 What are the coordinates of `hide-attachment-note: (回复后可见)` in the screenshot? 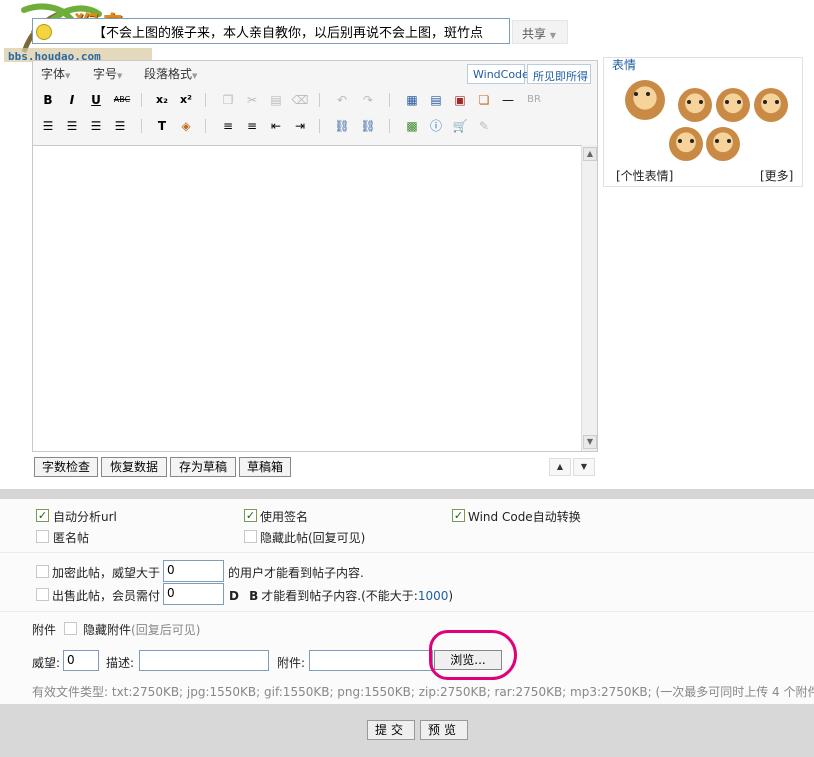 It's located at (166, 630).